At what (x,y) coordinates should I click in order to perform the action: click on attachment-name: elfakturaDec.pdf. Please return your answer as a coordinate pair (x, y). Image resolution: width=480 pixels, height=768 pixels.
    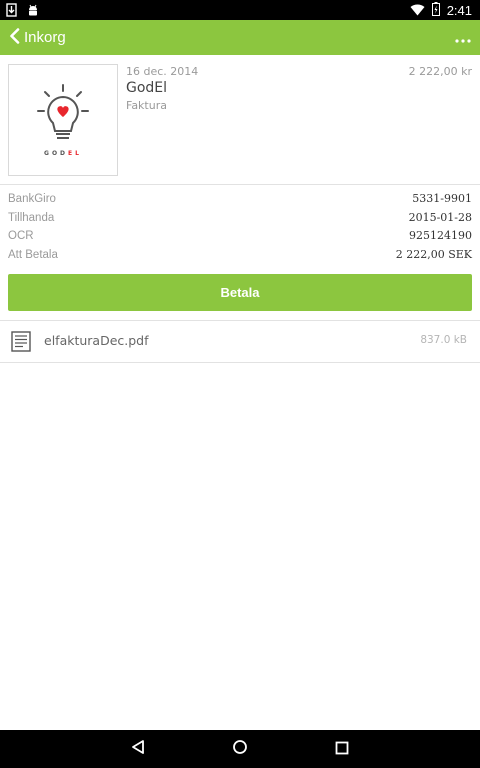
    Looking at the image, I should click on (96, 340).